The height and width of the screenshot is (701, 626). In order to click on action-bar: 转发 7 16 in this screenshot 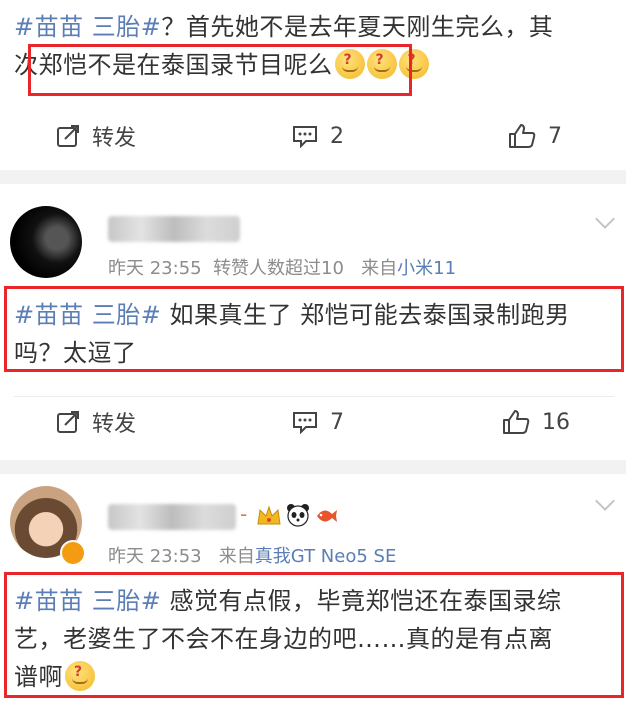, I will do `click(313, 422)`.